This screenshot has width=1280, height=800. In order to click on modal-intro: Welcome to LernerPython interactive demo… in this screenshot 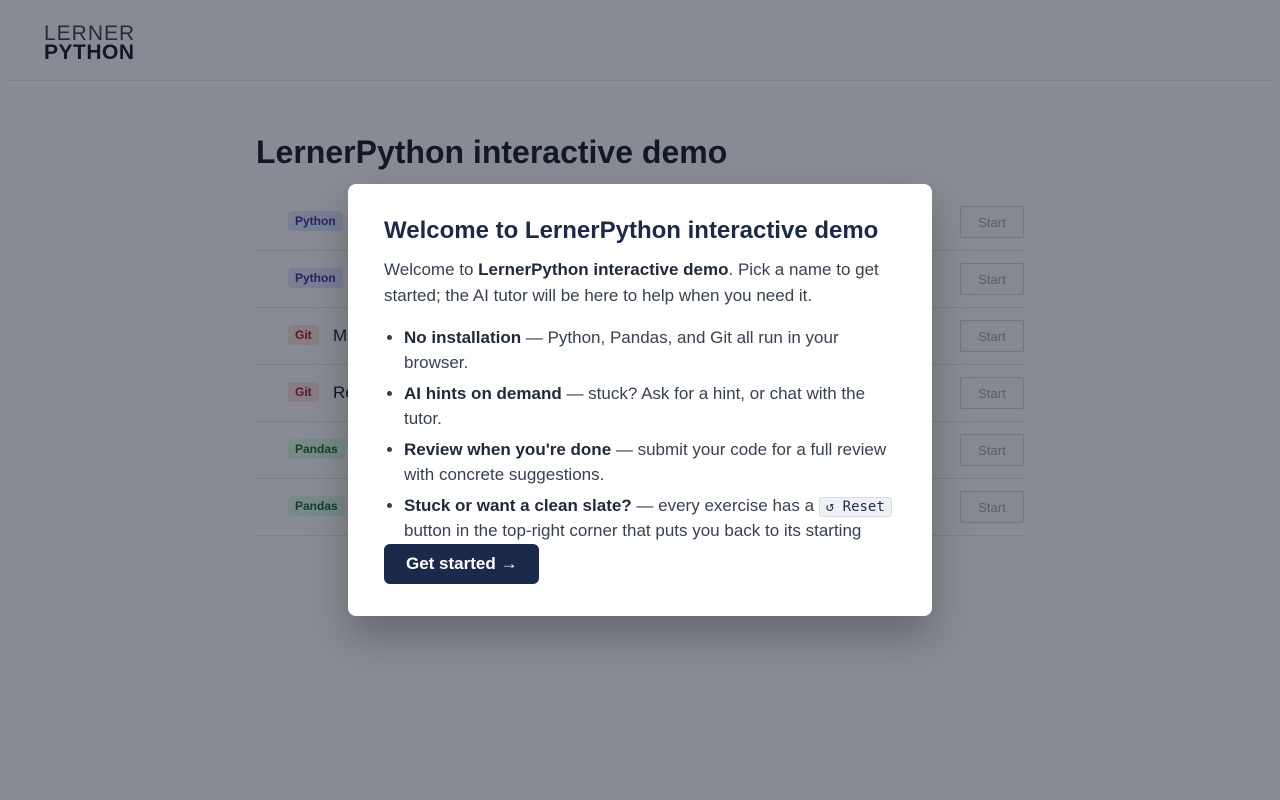, I will do `click(640, 283)`.